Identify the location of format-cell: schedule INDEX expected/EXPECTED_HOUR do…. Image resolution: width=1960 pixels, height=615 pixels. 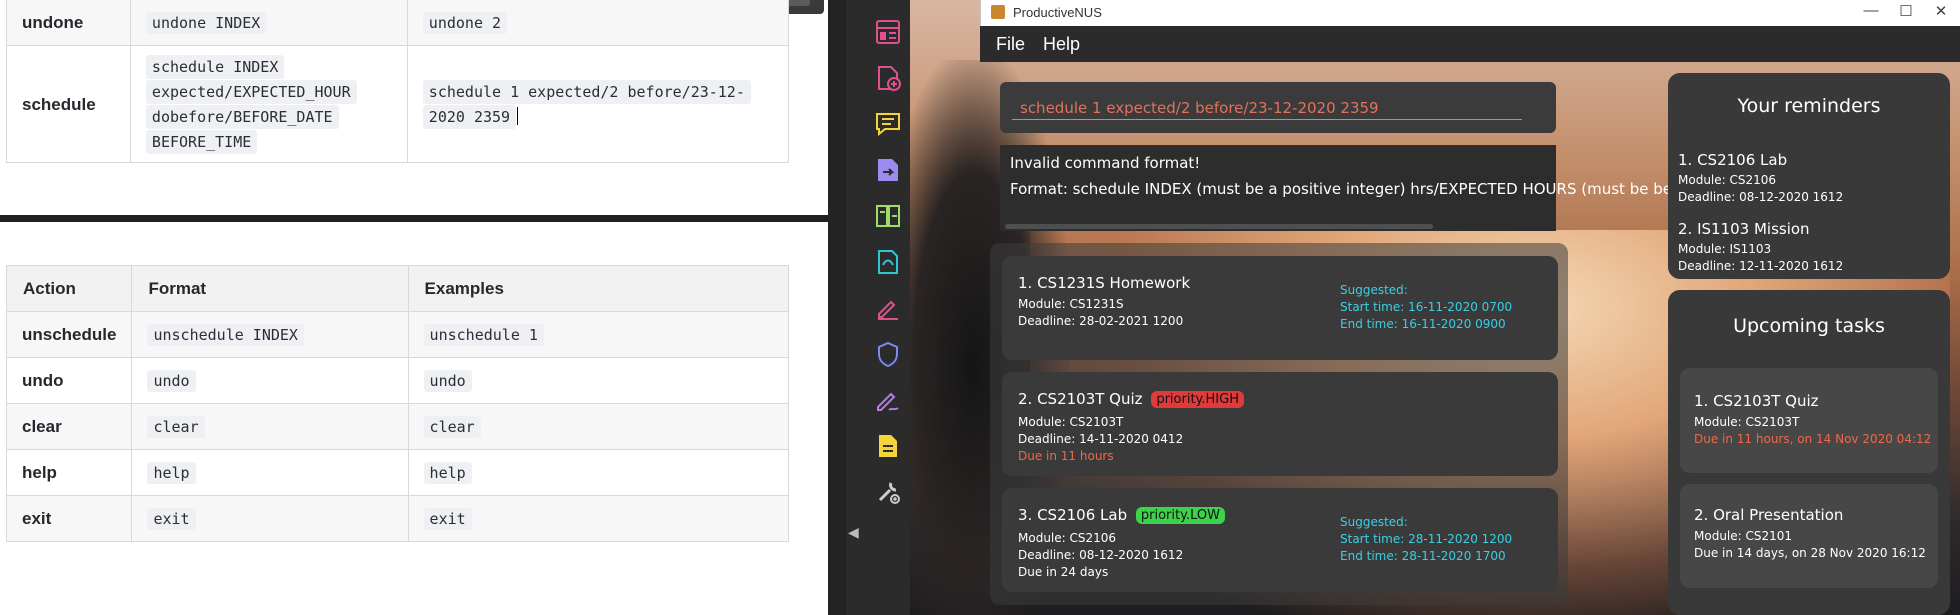
(268, 104).